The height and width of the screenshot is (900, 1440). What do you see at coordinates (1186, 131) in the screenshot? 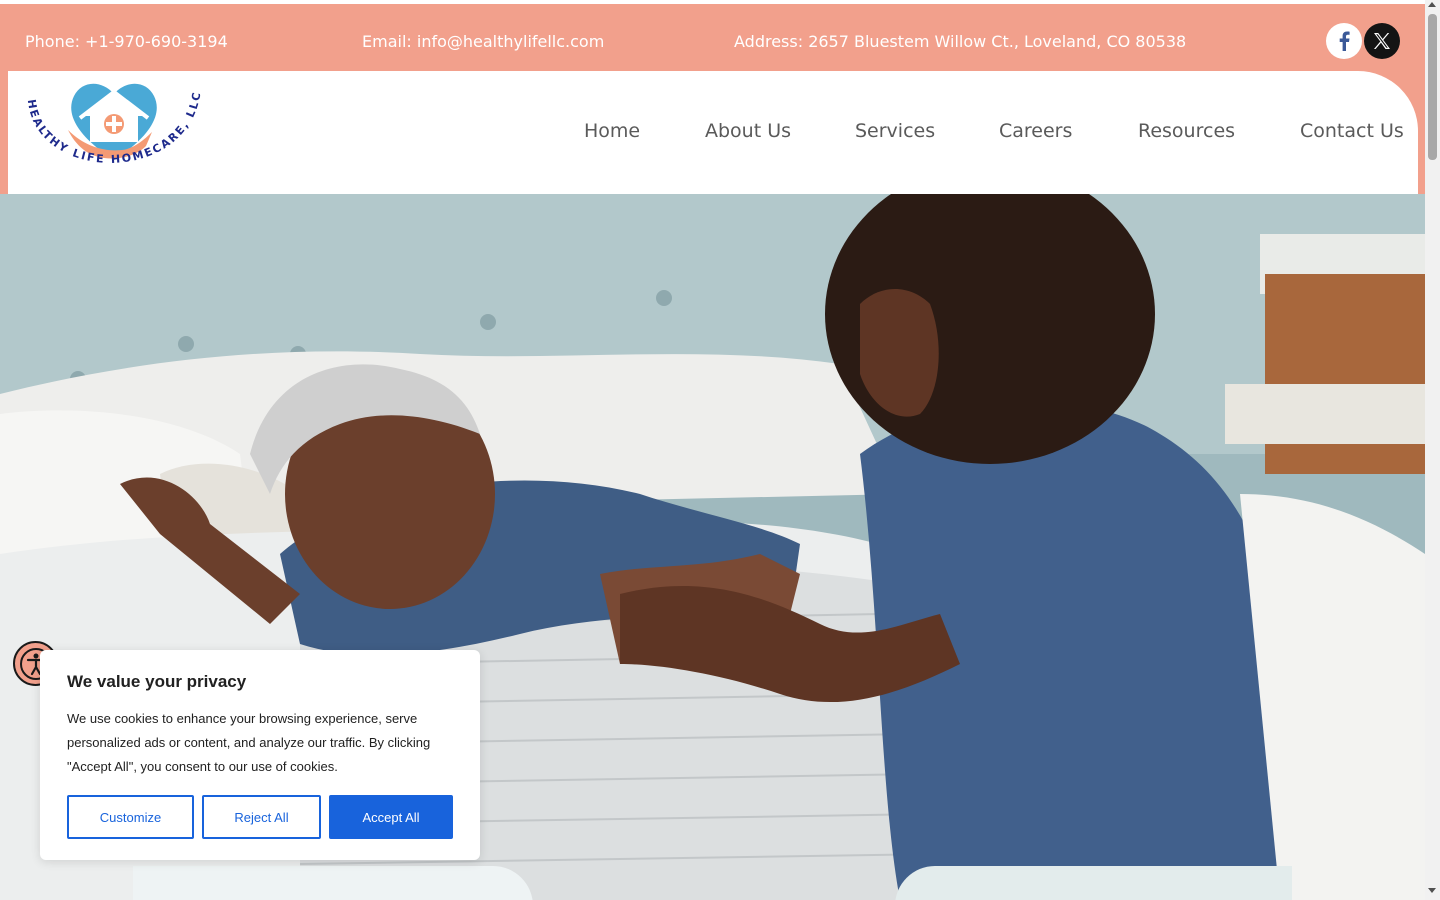
I see `nav-resources: Resources` at bounding box center [1186, 131].